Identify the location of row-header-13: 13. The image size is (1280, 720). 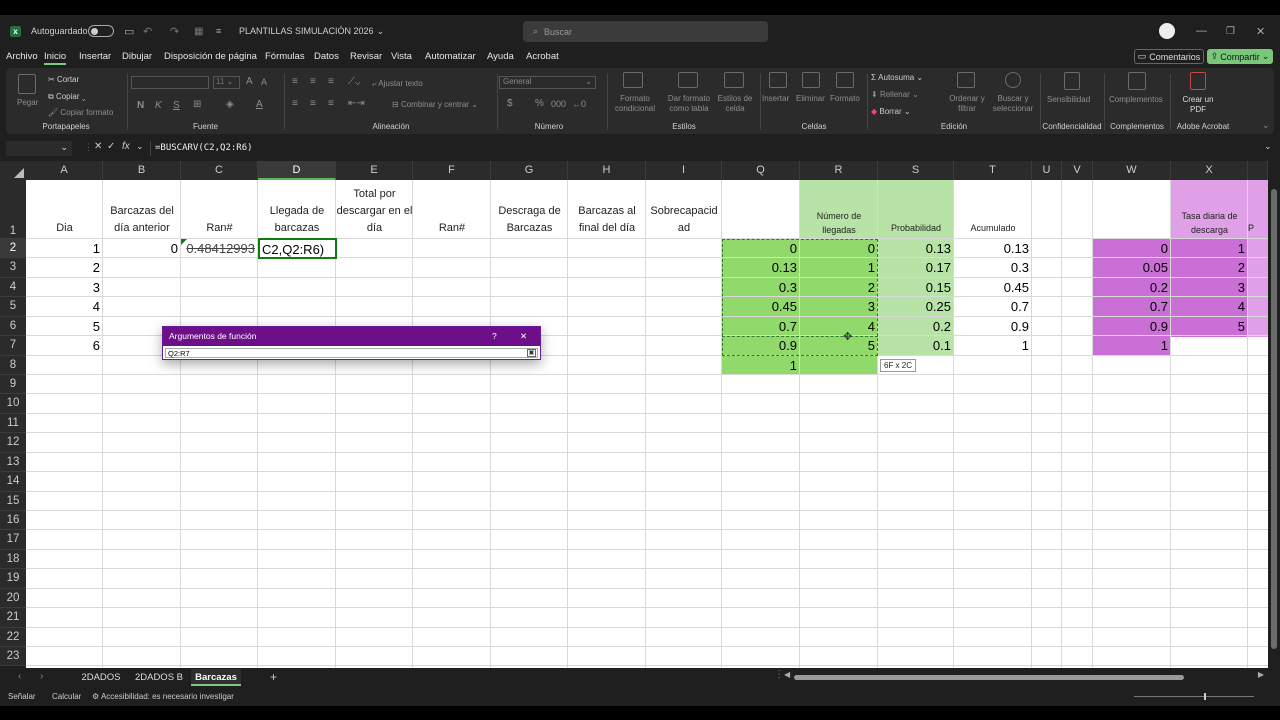
(13, 462).